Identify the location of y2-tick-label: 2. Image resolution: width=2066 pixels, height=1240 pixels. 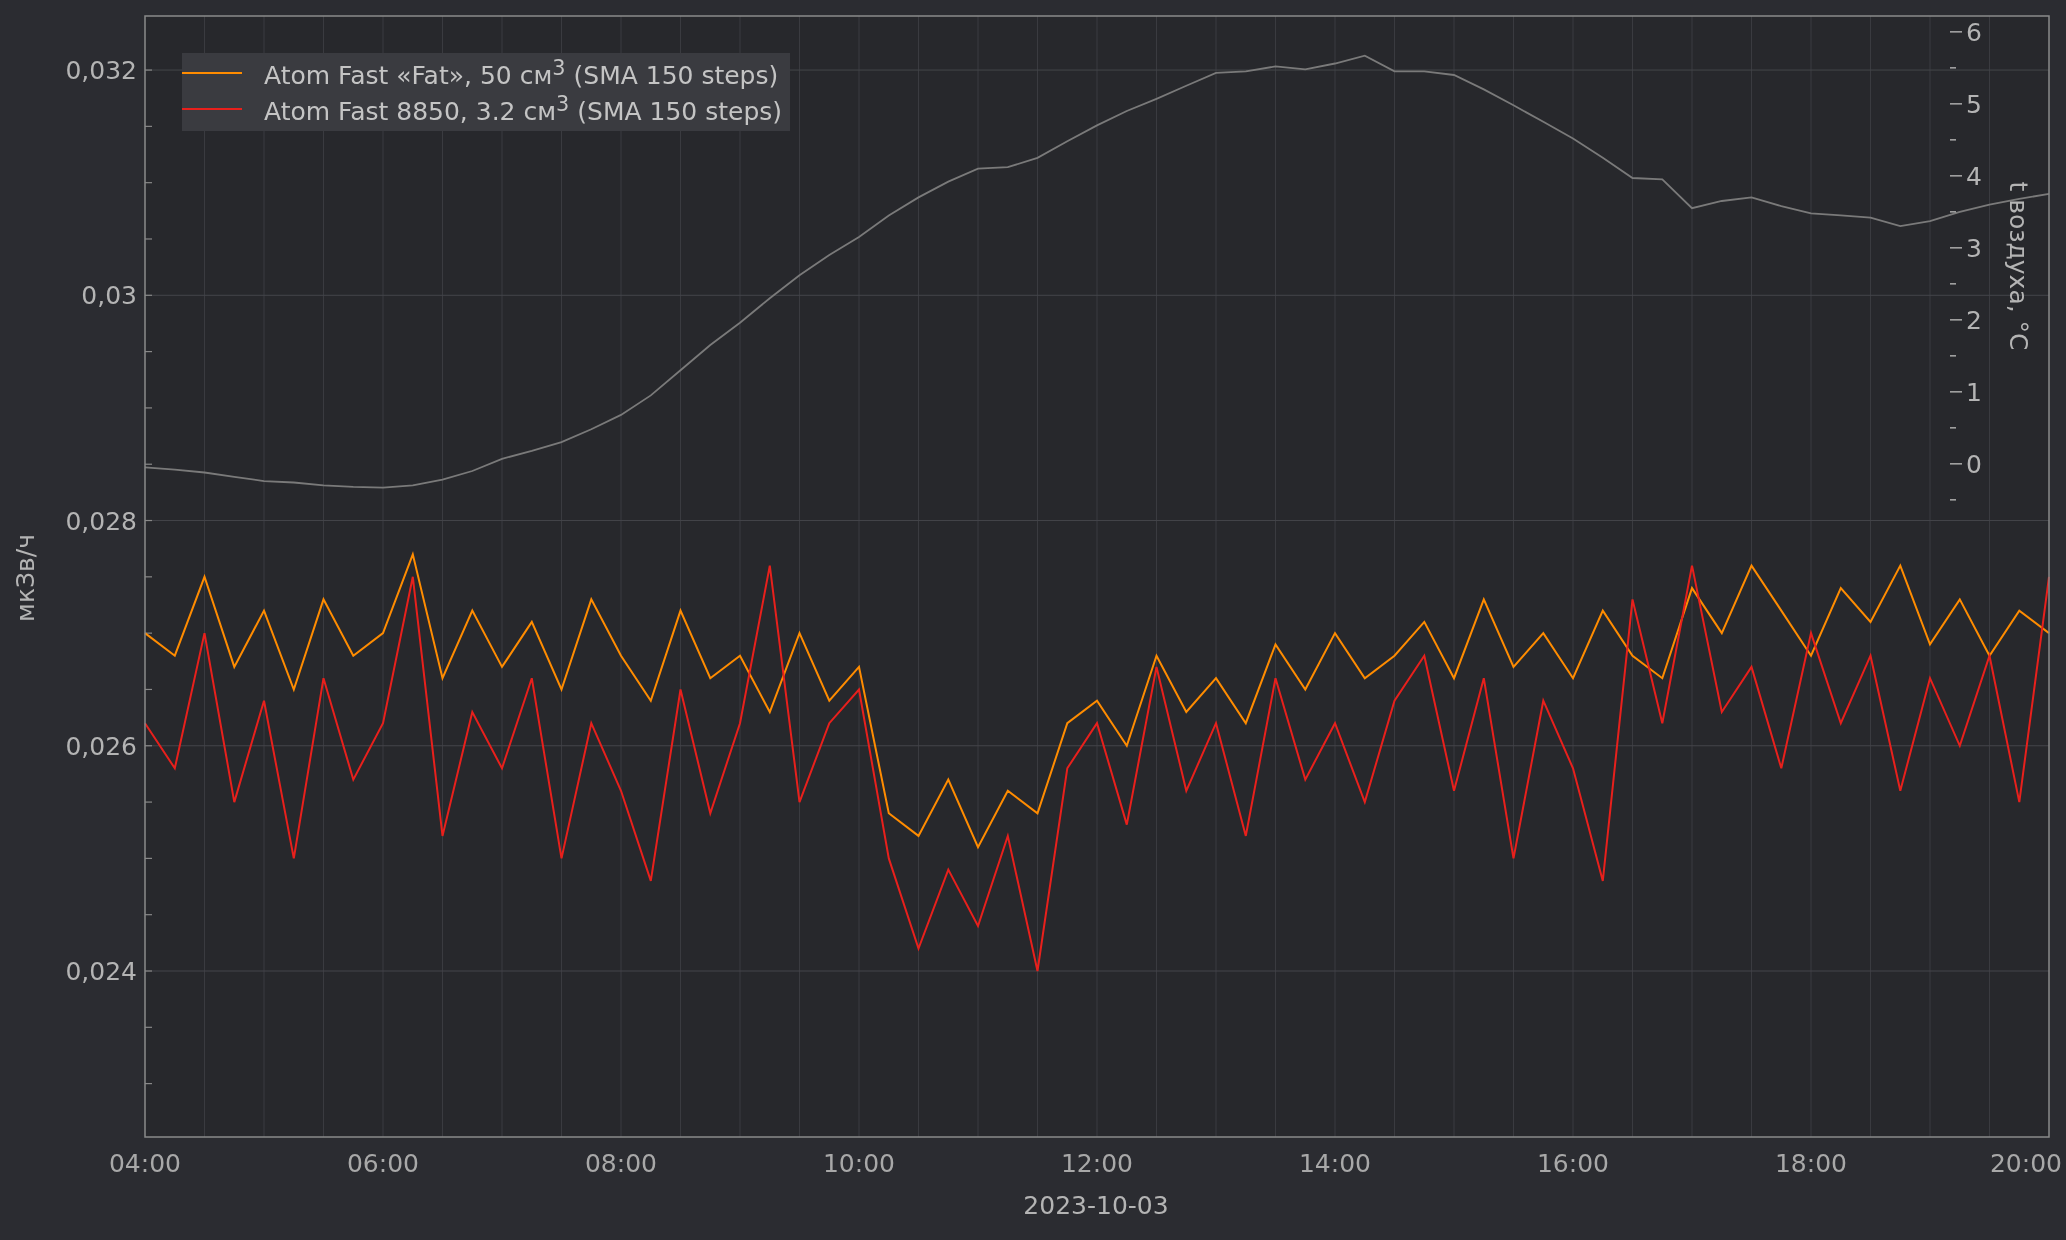
(1974, 320).